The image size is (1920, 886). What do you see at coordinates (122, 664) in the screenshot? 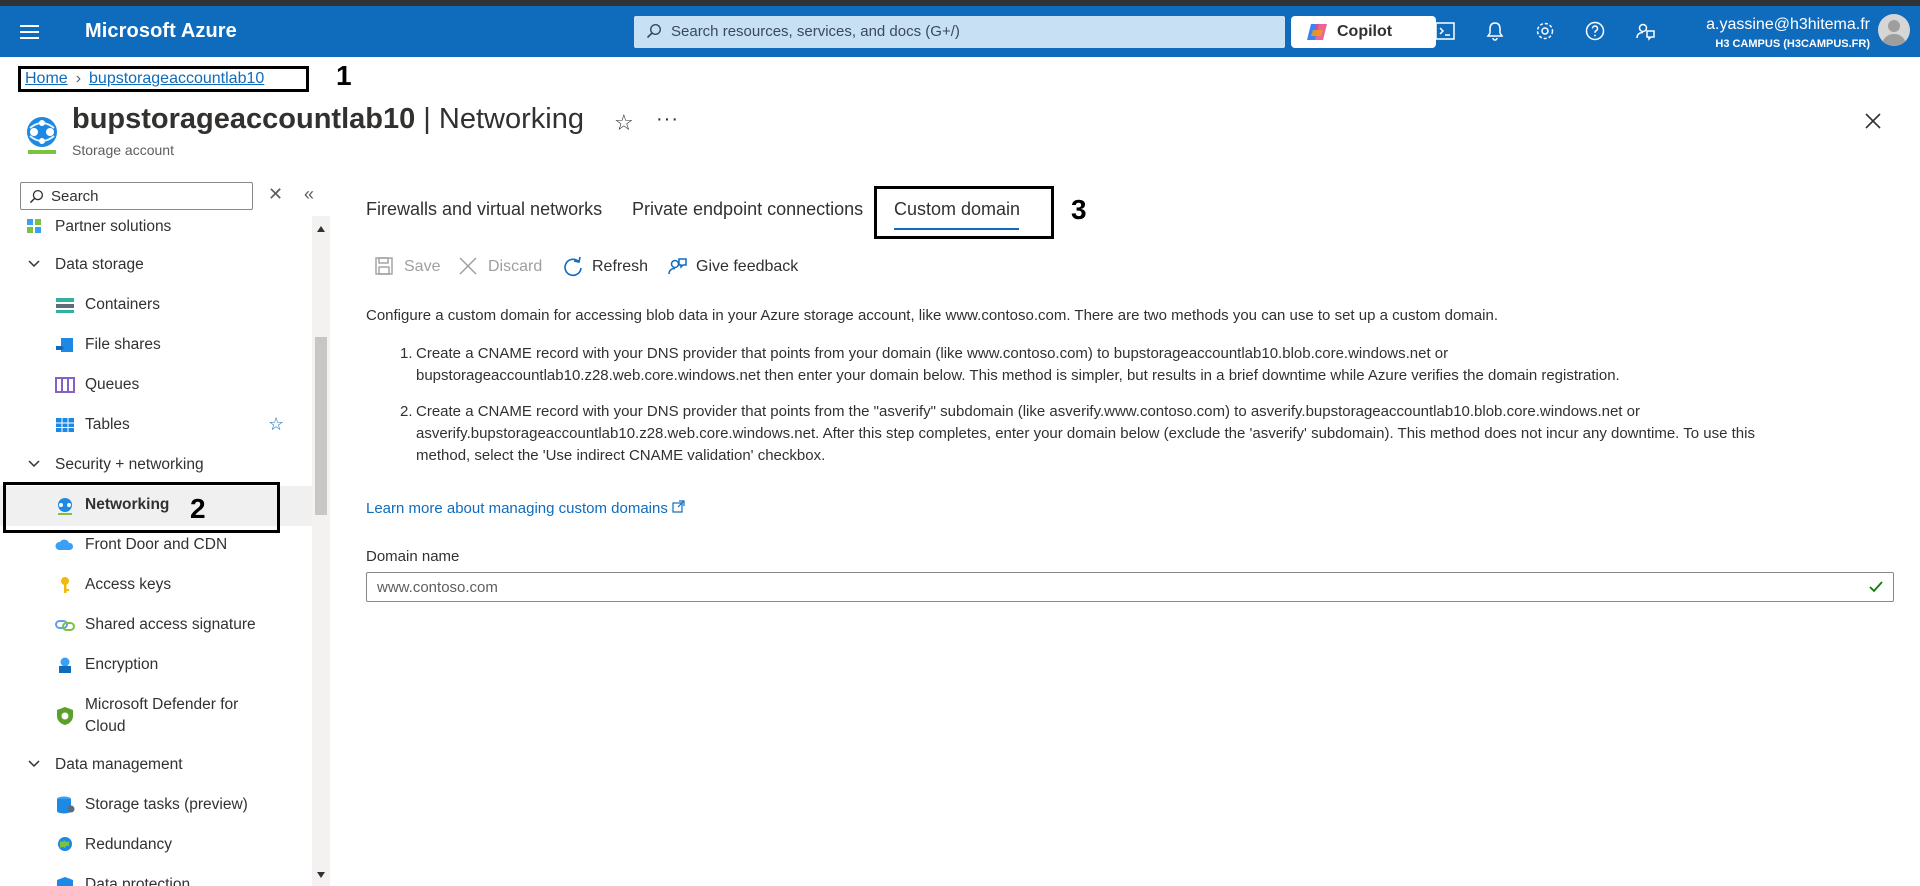
I see `sidebar-item-label: Encryption` at bounding box center [122, 664].